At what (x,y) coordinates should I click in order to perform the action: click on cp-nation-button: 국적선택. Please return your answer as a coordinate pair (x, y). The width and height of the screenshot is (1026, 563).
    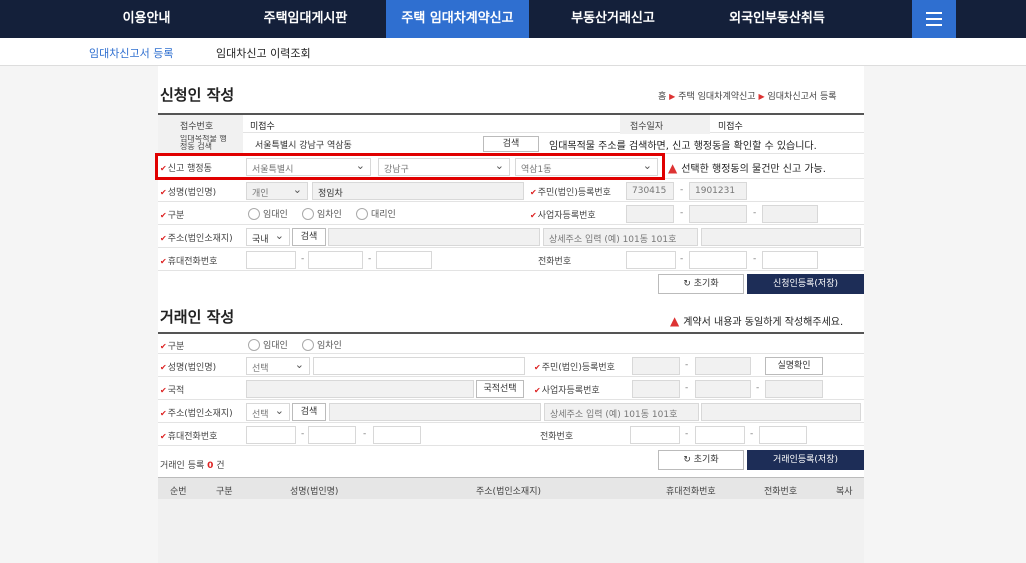
    Looking at the image, I should click on (500, 389).